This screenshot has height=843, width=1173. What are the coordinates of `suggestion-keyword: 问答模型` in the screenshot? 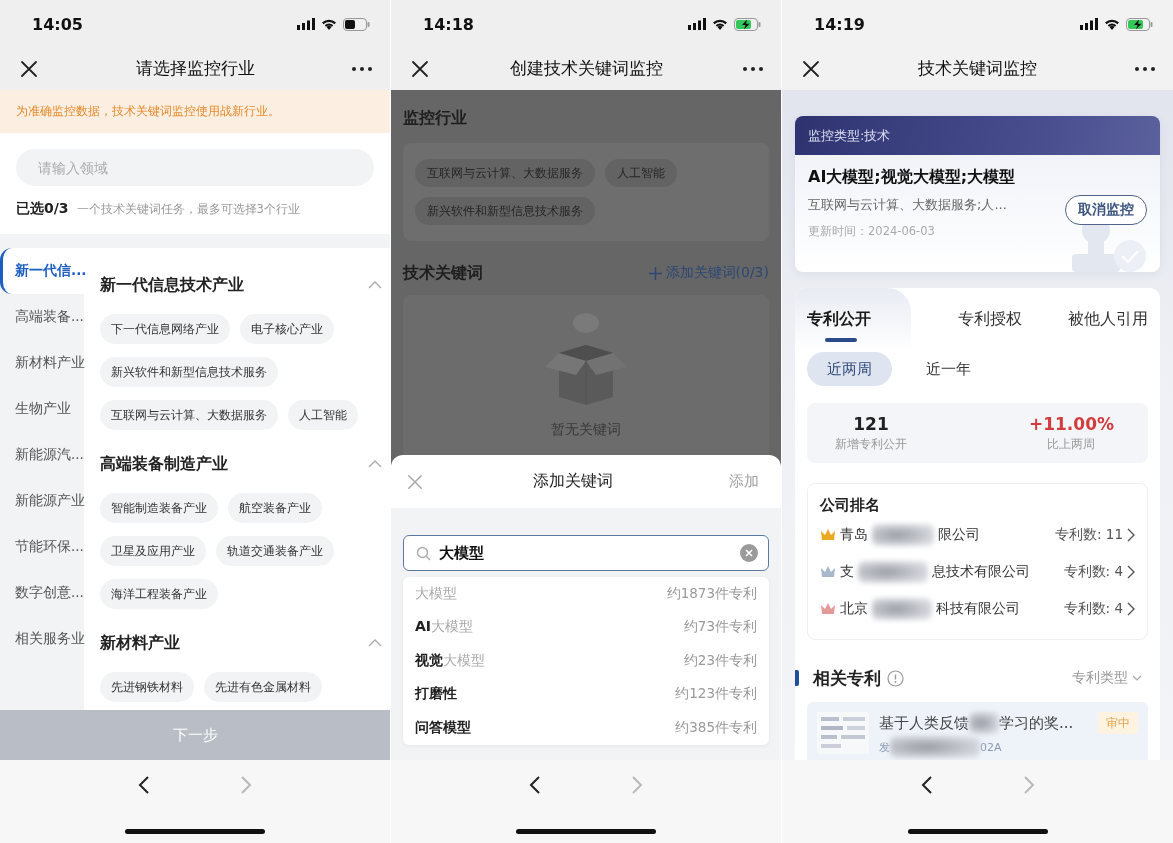 It's located at (443, 727).